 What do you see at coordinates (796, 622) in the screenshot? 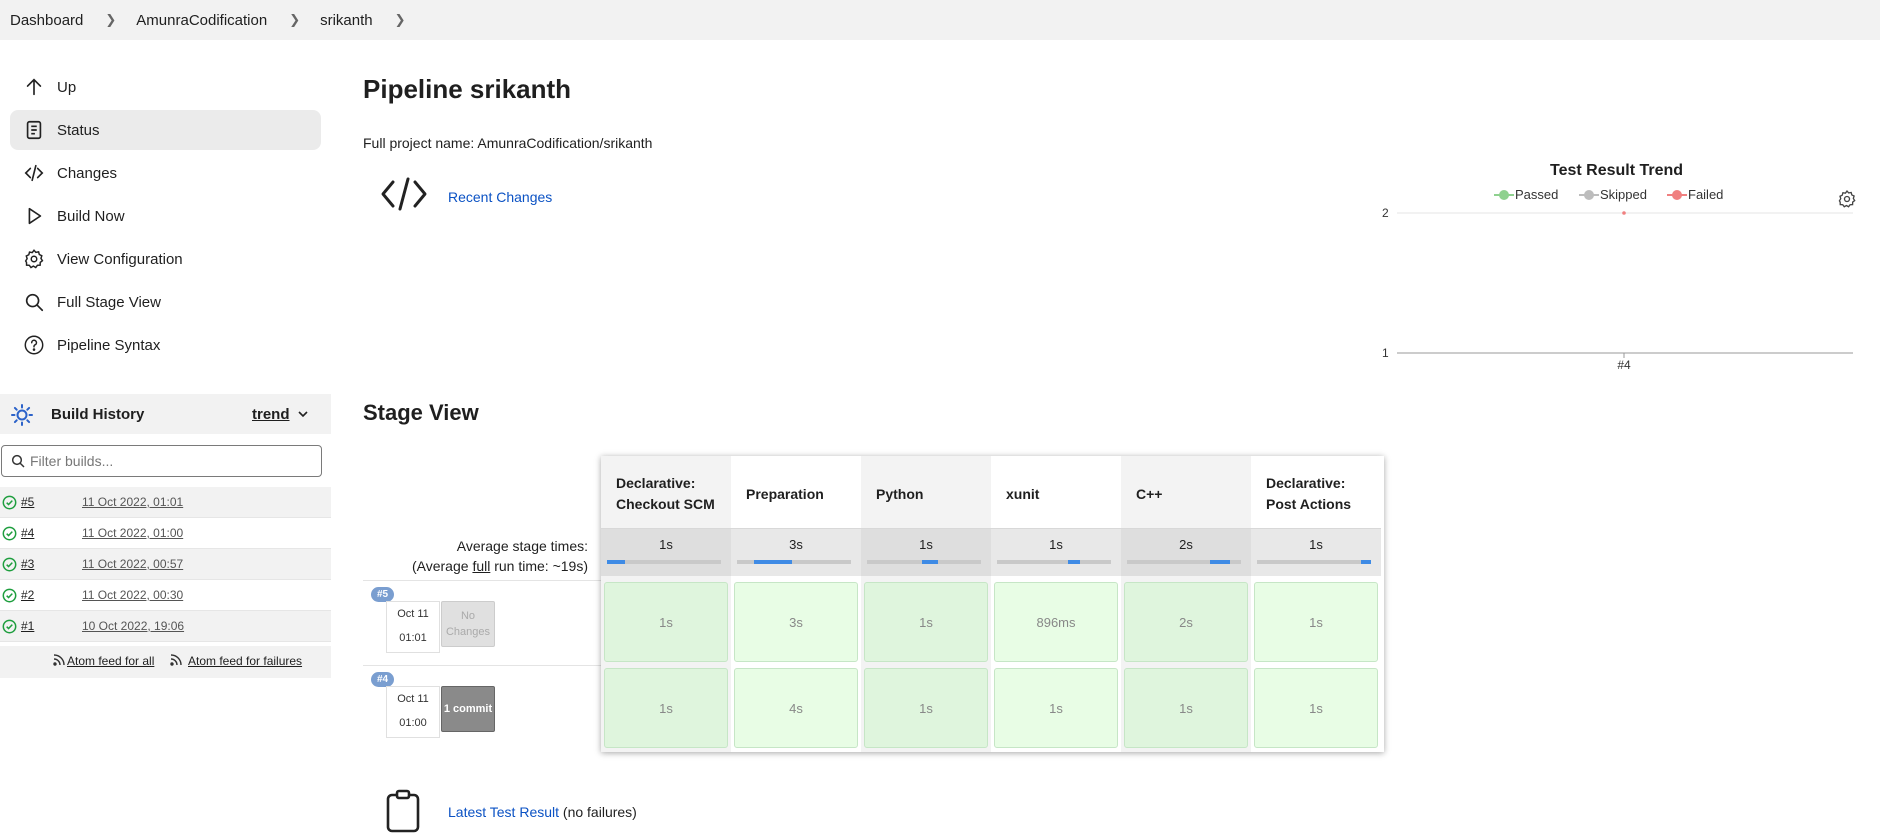
I see `stage-cell: 3s` at bounding box center [796, 622].